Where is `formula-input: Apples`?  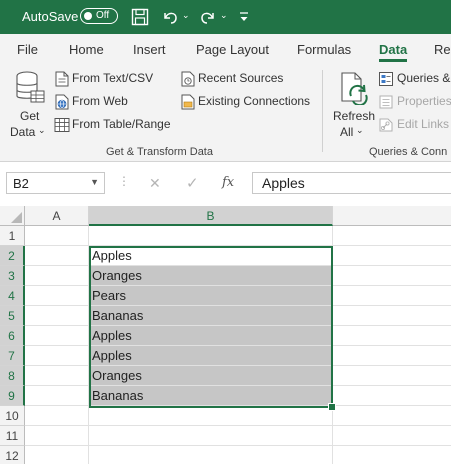
formula-input: Apples is located at coordinates (351, 183).